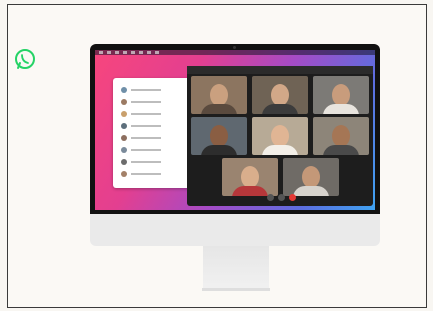  Describe the element at coordinates (129, 52) in the screenshot. I see `menu-bar-items` at that location.